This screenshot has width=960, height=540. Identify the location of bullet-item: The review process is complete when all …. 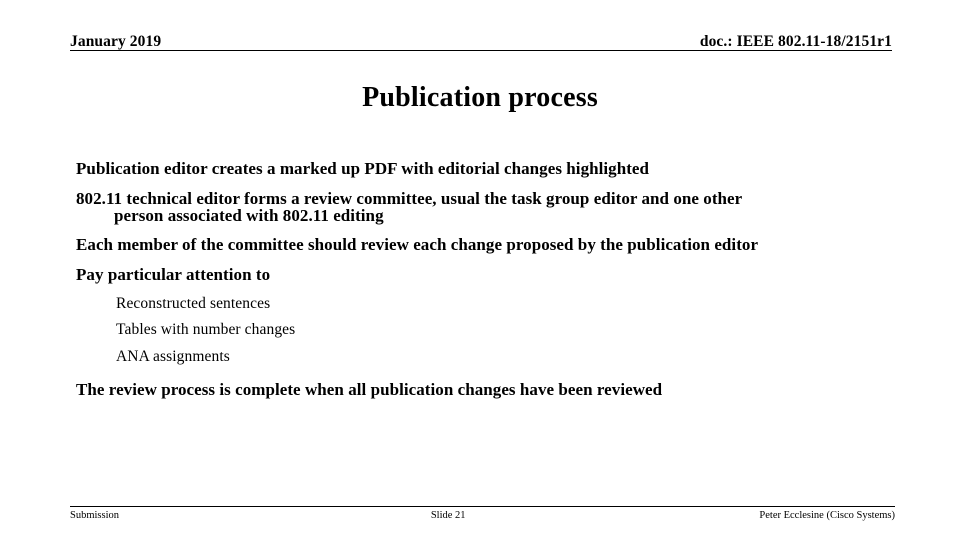
(488, 389).